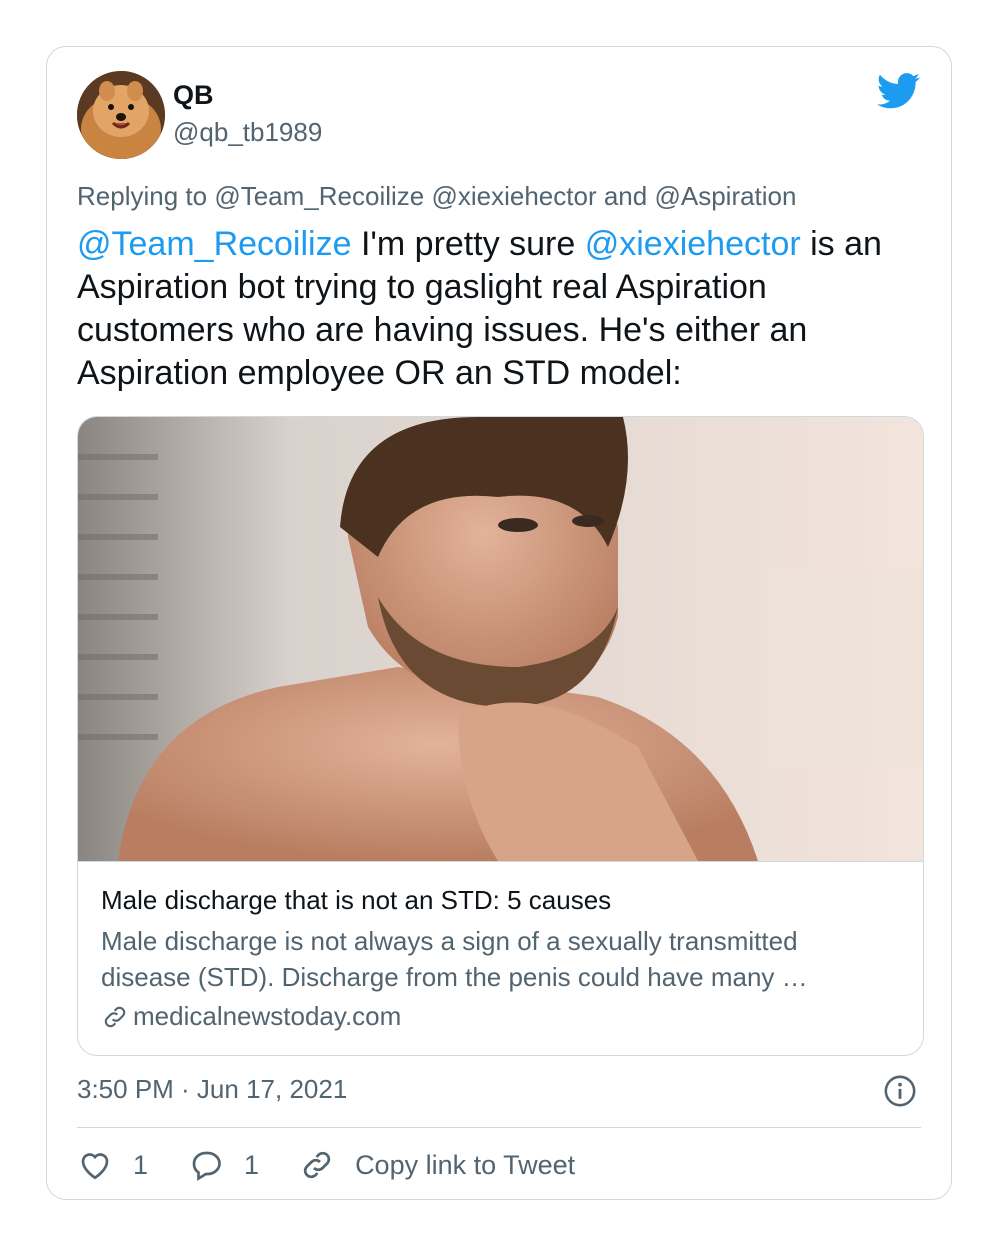  Describe the element at coordinates (112, 1165) in the screenshot. I see `like-button: 1` at that location.